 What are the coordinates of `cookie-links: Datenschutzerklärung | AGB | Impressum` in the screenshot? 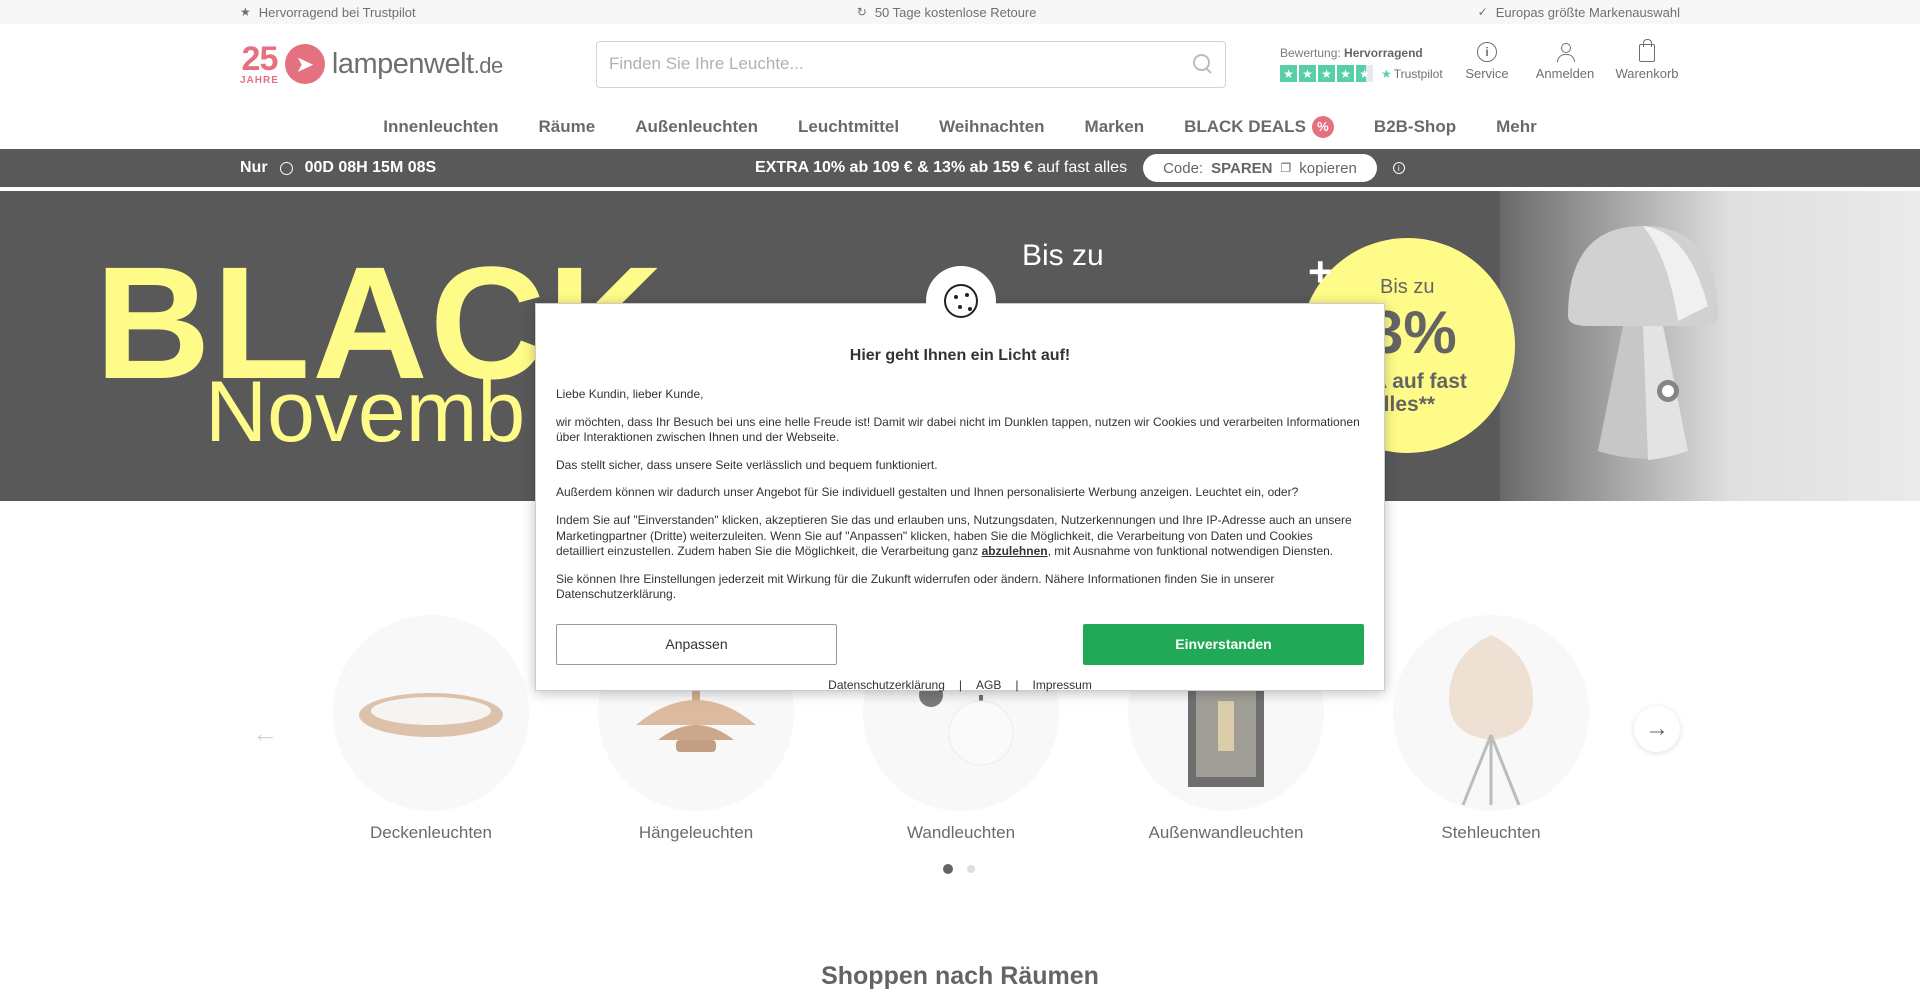 It's located at (960, 685).